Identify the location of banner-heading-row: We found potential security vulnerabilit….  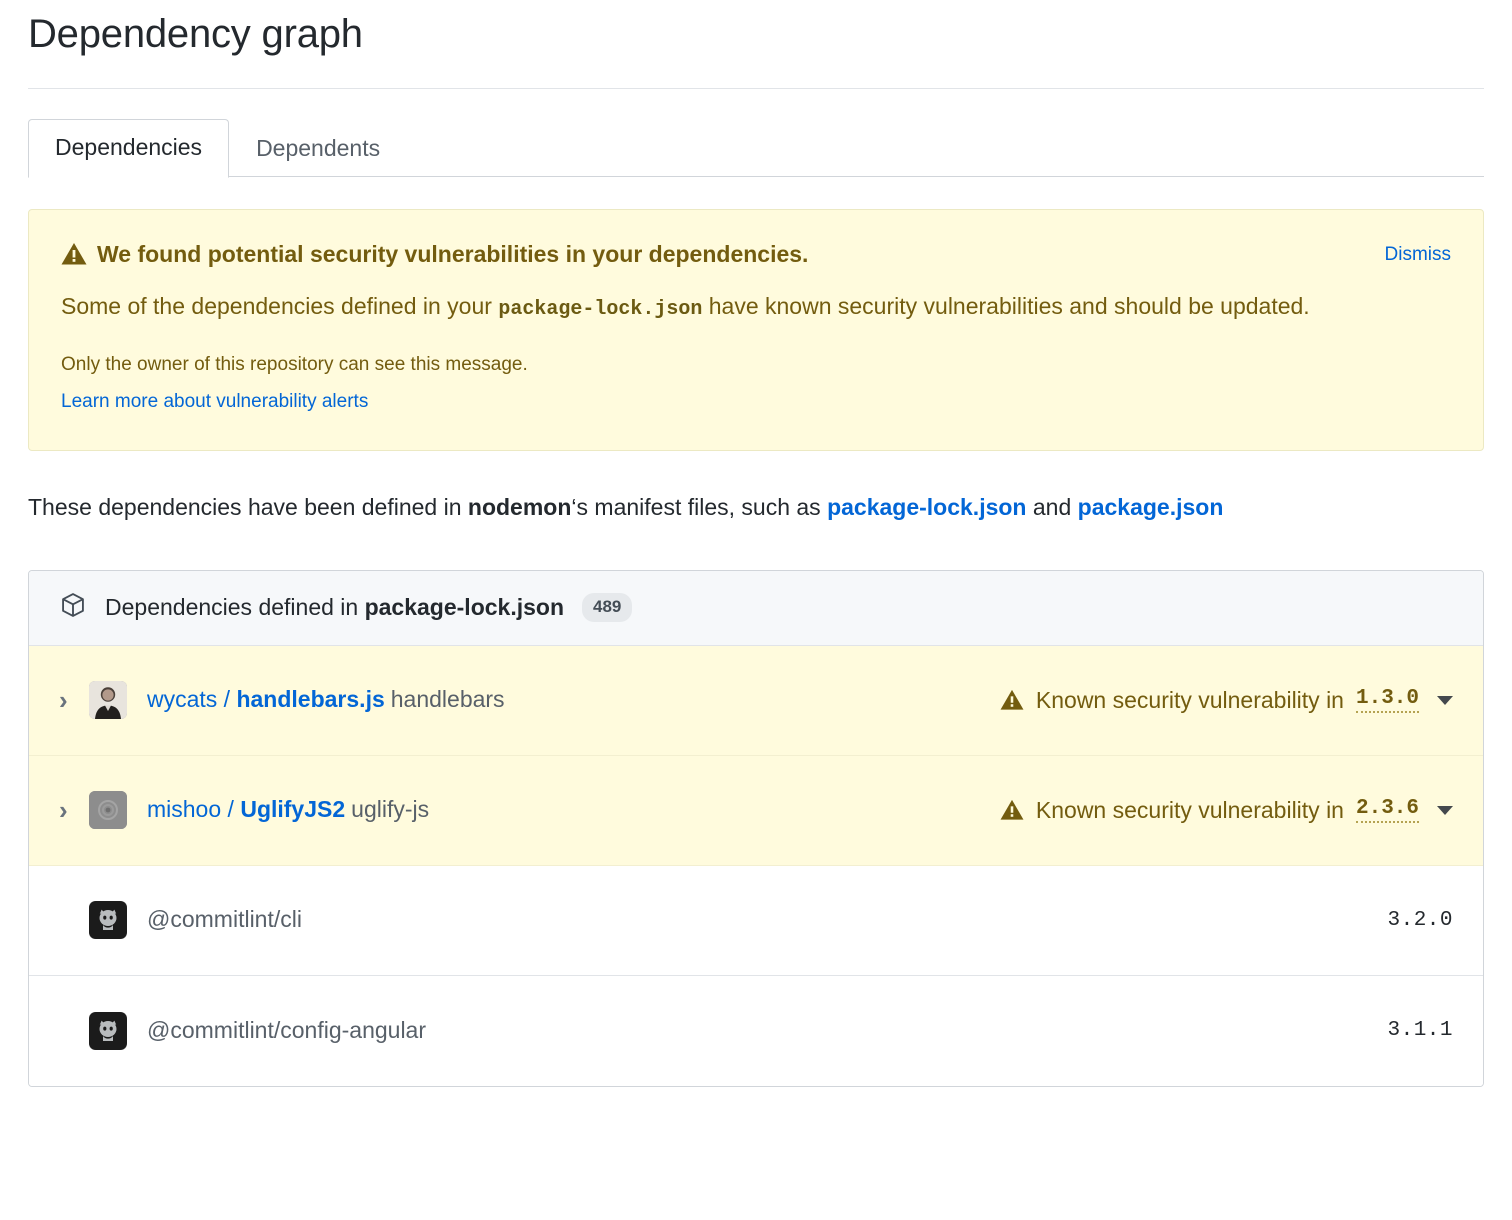
(756, 256).